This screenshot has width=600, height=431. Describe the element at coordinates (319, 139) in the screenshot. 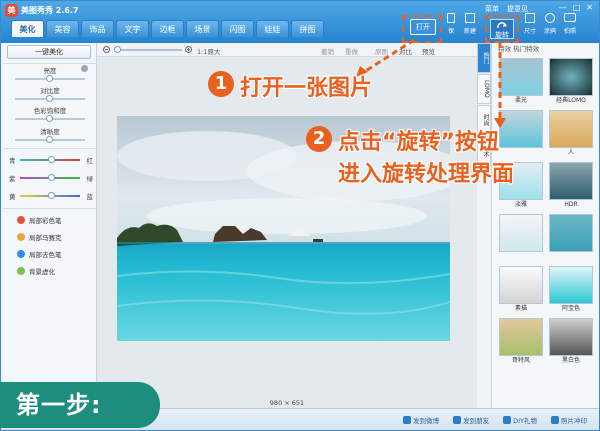

I see `step-number-2: 2` at that location.